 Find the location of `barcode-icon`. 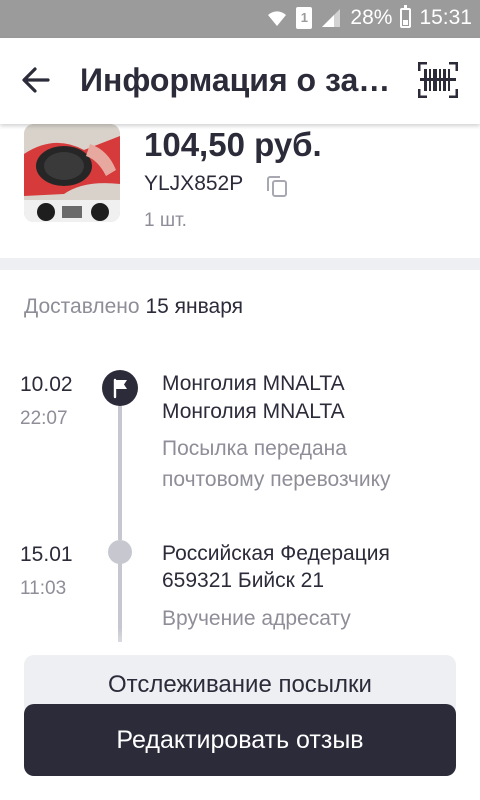

barcode-icon is located at coordinates (438, 80).